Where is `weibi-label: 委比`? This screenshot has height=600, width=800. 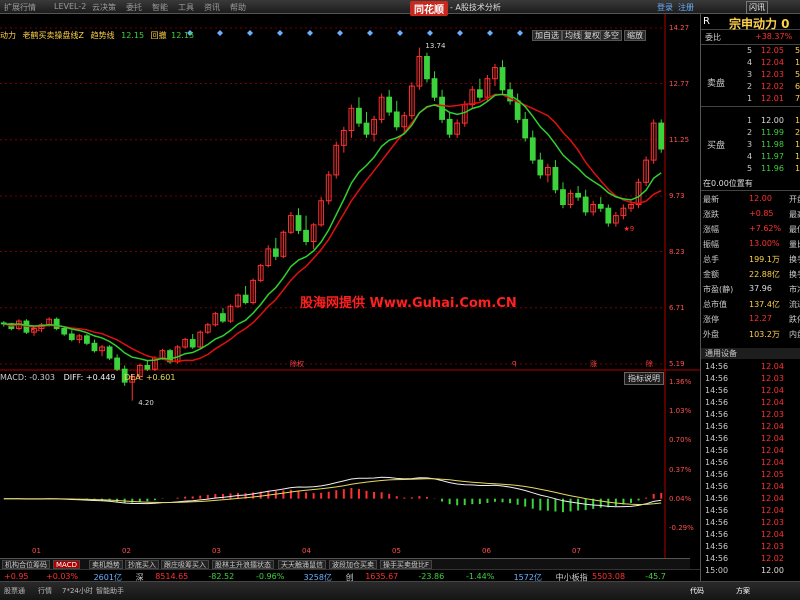 weibi-label: 委比 is located at coordinates (713, 37).